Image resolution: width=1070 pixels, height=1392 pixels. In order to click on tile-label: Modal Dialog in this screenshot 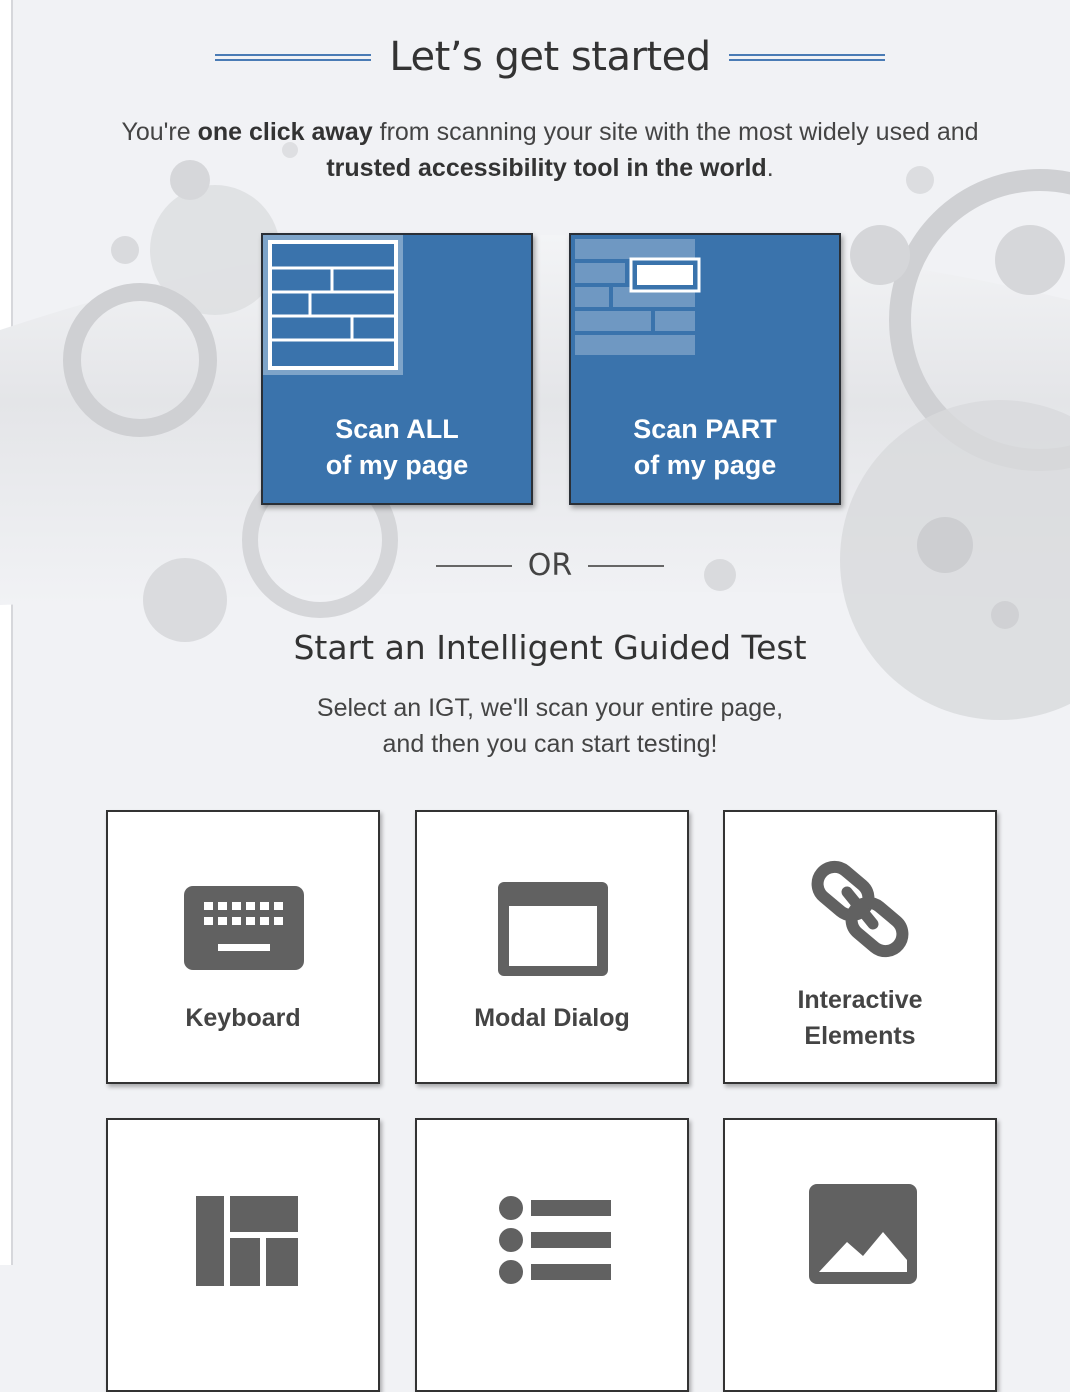, I will do `click(552, 1018)`.